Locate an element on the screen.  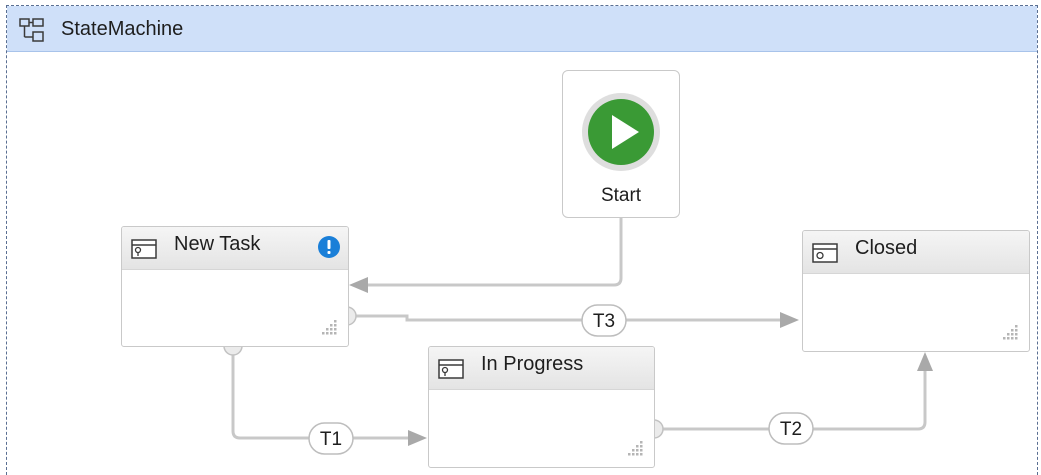
t3-label-pill: T3 is located at coordinates (604, 320).